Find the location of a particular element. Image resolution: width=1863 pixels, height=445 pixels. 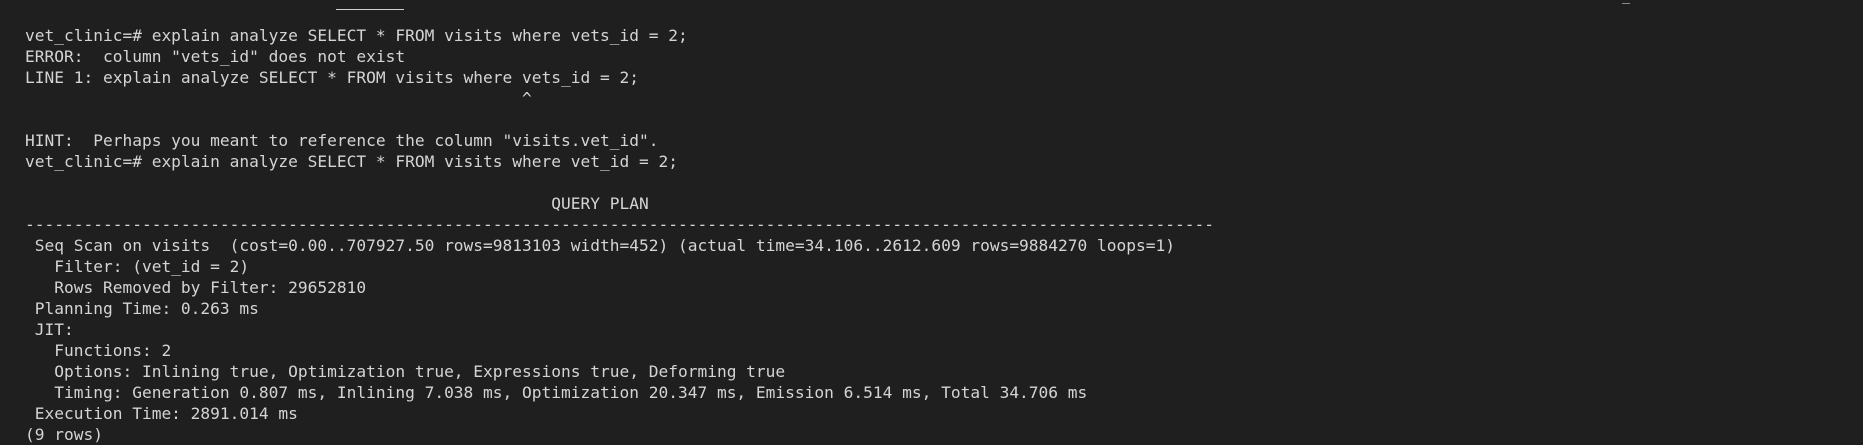

row-count-line: (9 rows) is located at coordinates (64, 434).